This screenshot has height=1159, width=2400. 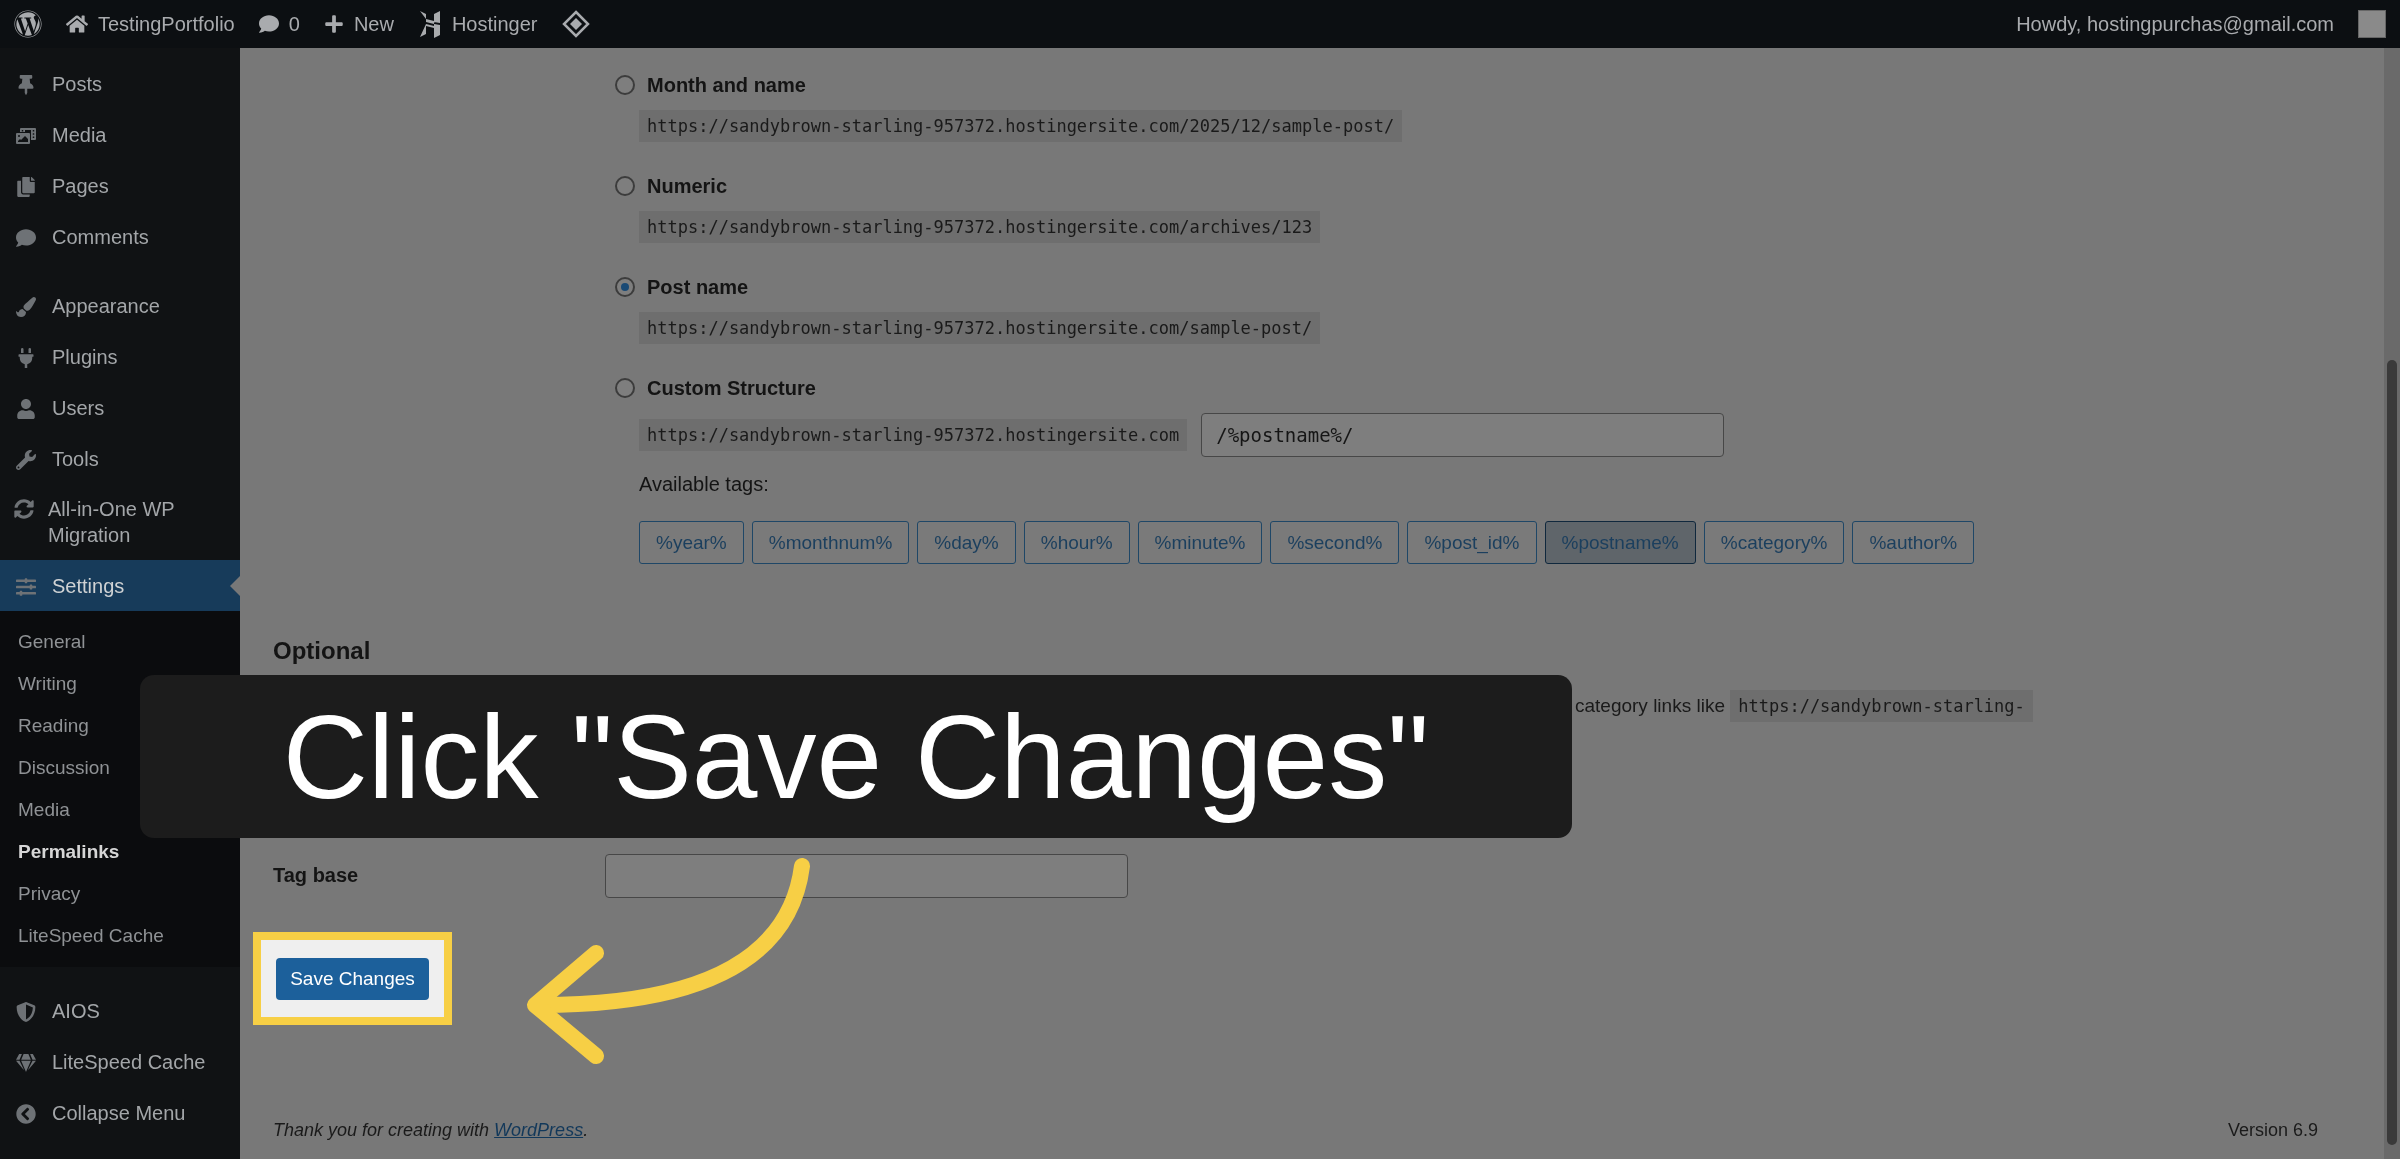 I want to click on option-label: Numeric, so click(x=687, y=186).